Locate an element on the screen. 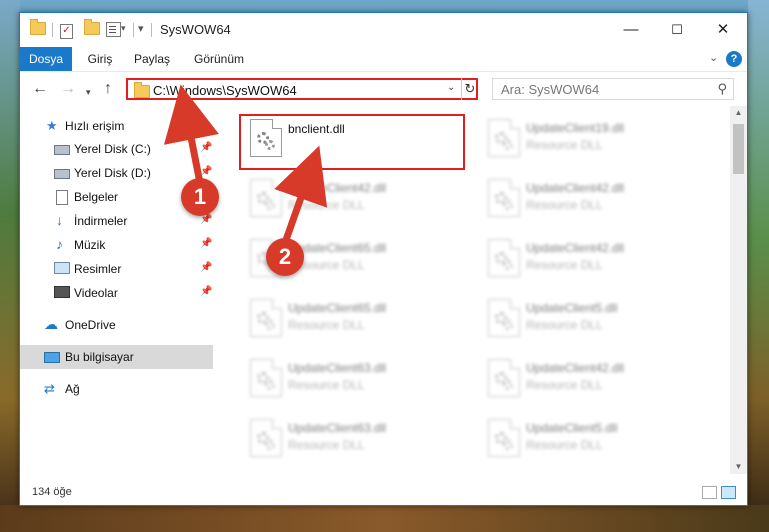 This screenshot has width=769, height=532. sidebar-item-this-pc: Bu bilgisayar is located at coordinates (116, 357).